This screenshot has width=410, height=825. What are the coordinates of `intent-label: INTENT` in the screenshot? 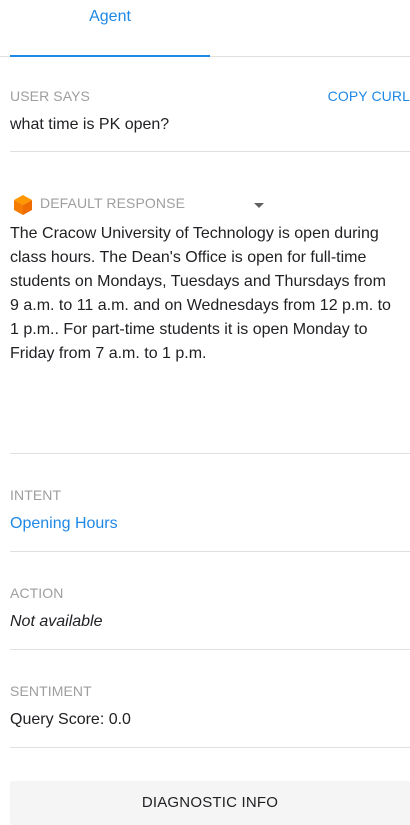 It's located at (36, 495).